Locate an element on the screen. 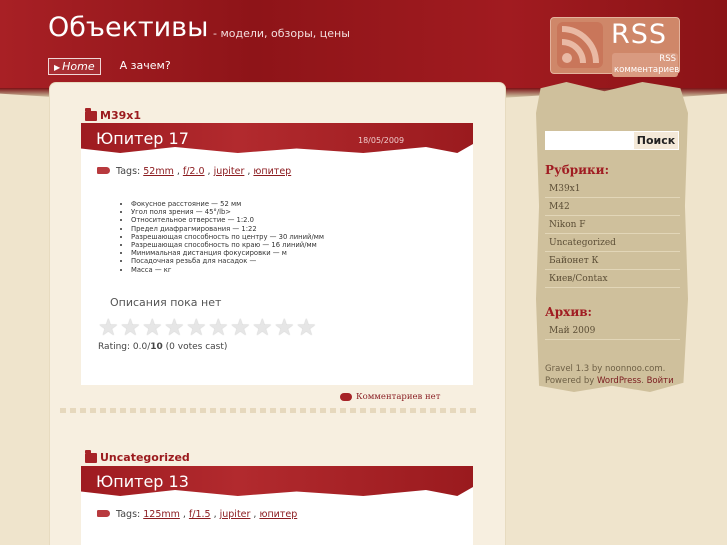  spec-item: Предел диафрагмирования — 1:22 is located at coordinates (227, 229).